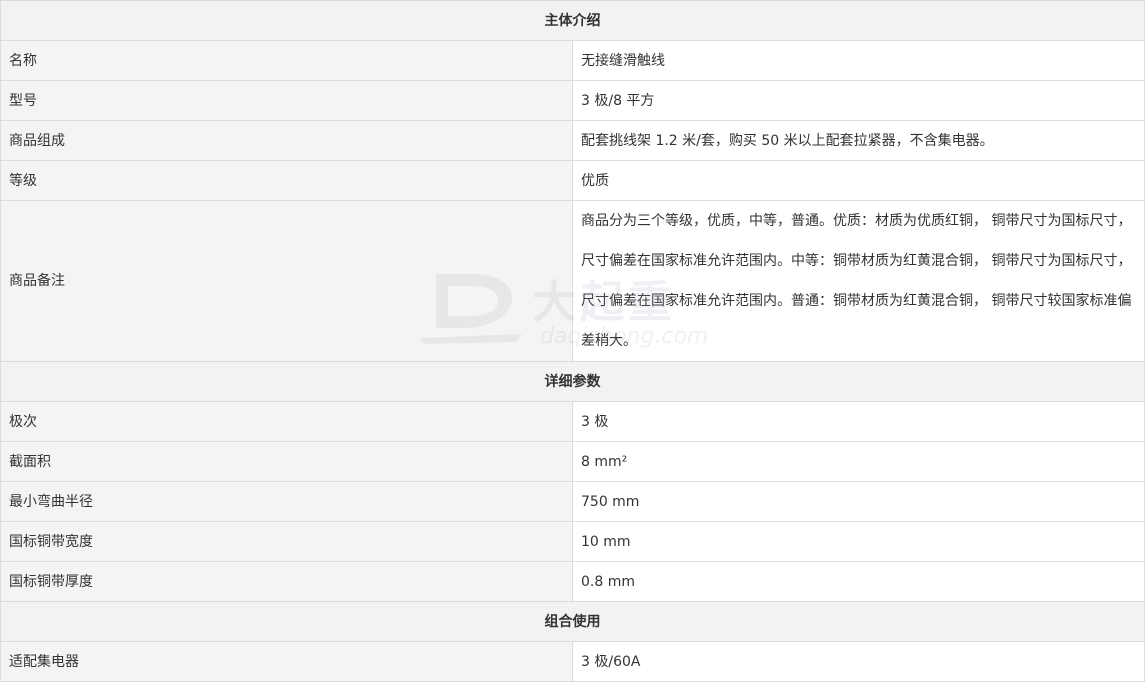 The height and width of the screenshot is (682, 1145). What do you see at coordinates (858, 421) in the screenshot?
I see `row-value: 3 极` at bounding box center [858, 421].